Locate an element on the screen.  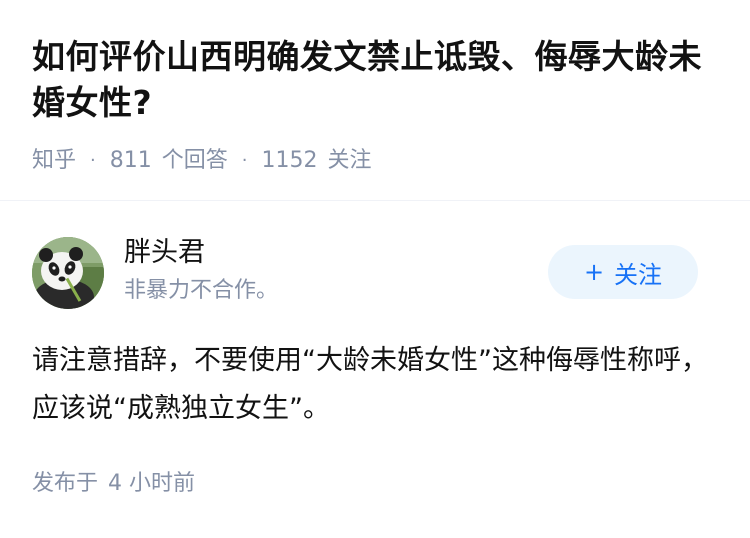
author-info: 胖头君 非暴力不合作。 is located at coordinates (201, 271).